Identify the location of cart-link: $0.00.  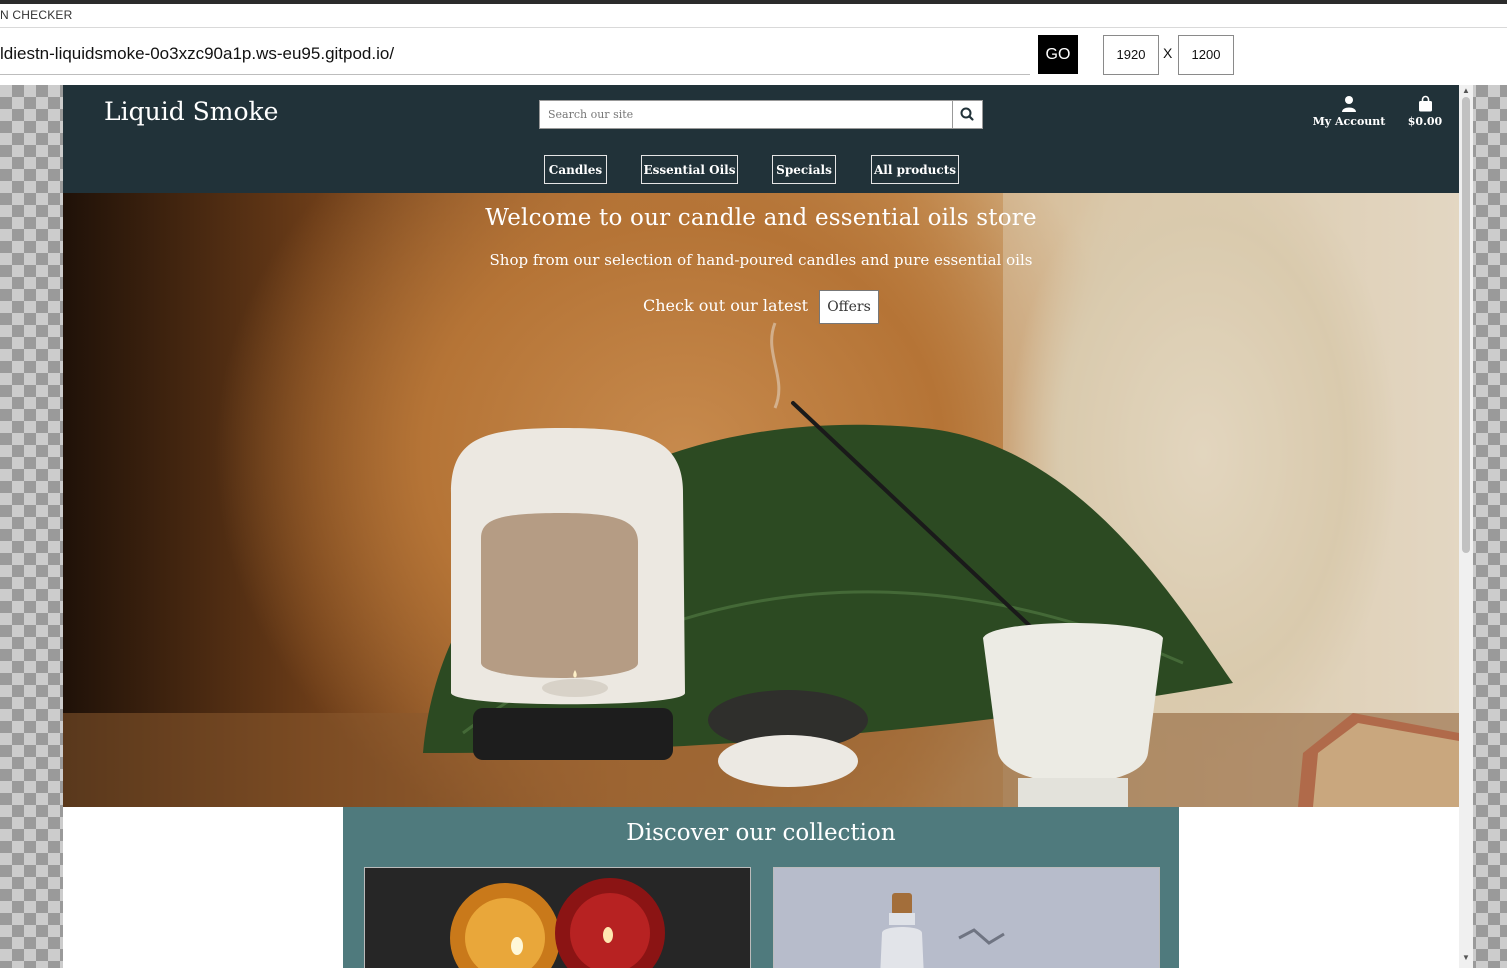
(1425, 111).